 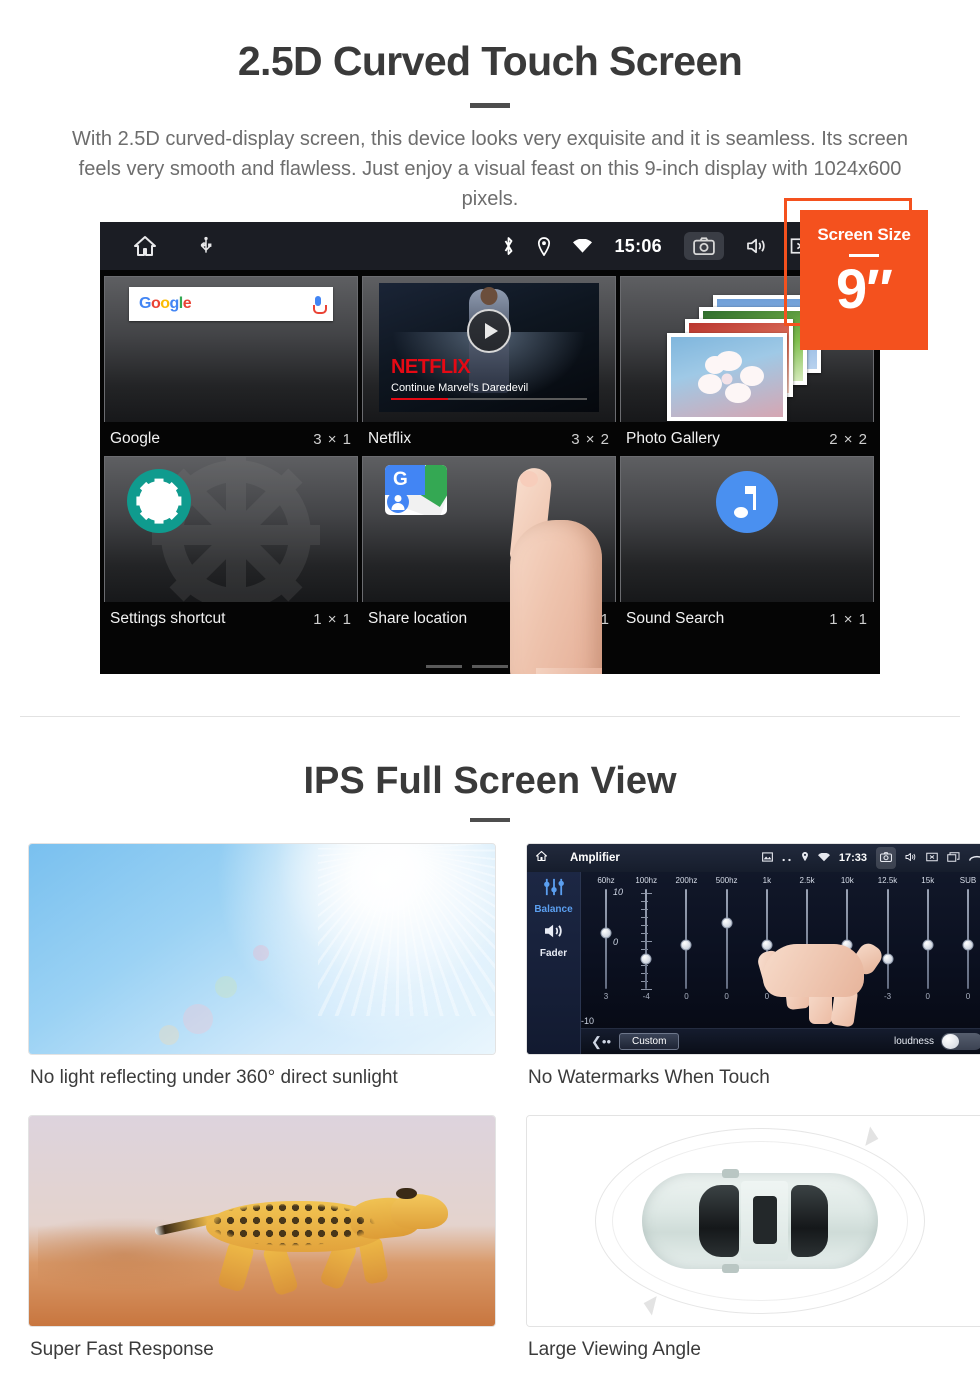 I want to click on widget-name: Sound Search, so click(x=675, y=618).